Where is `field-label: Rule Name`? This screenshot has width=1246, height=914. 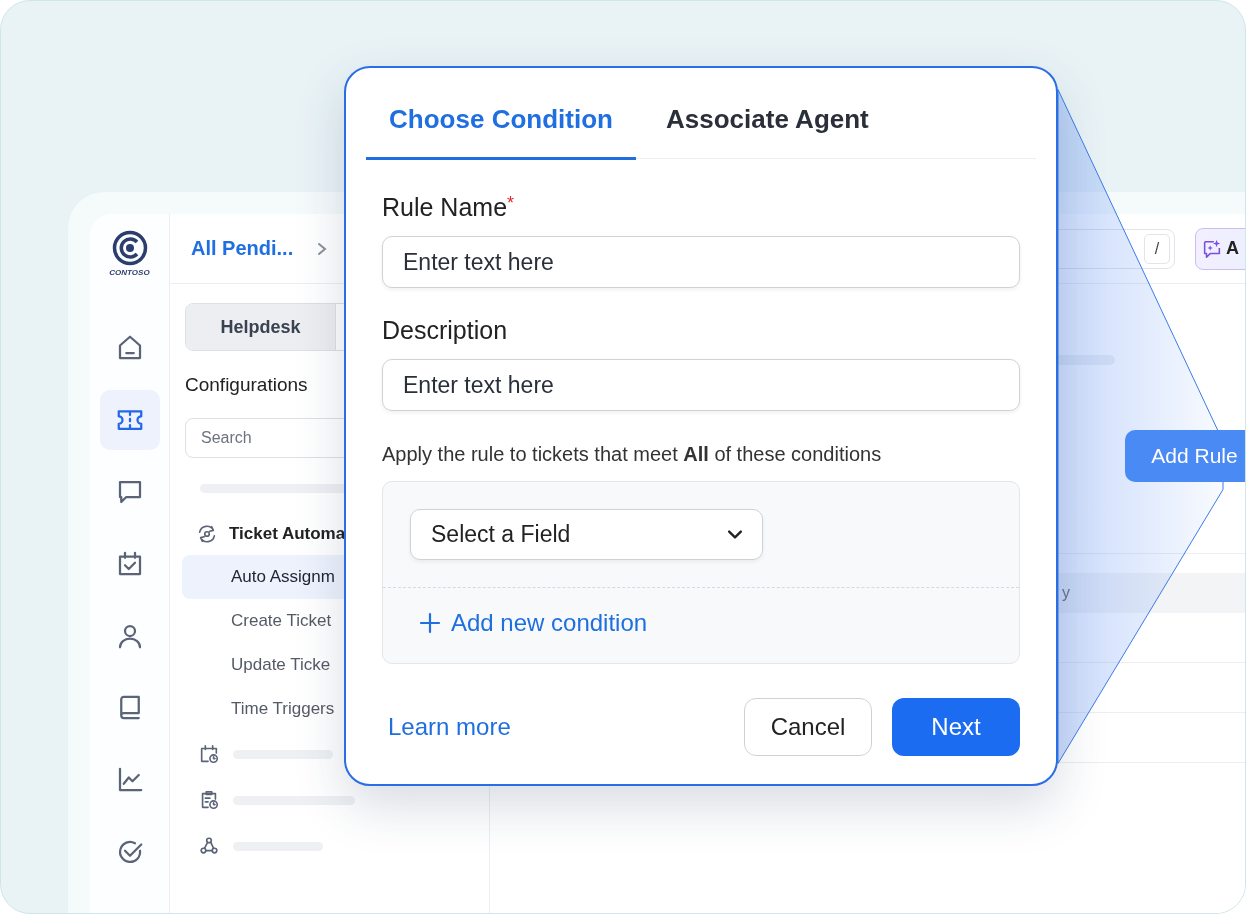 field-label: Rule Name is located at coordinates (445, 207).